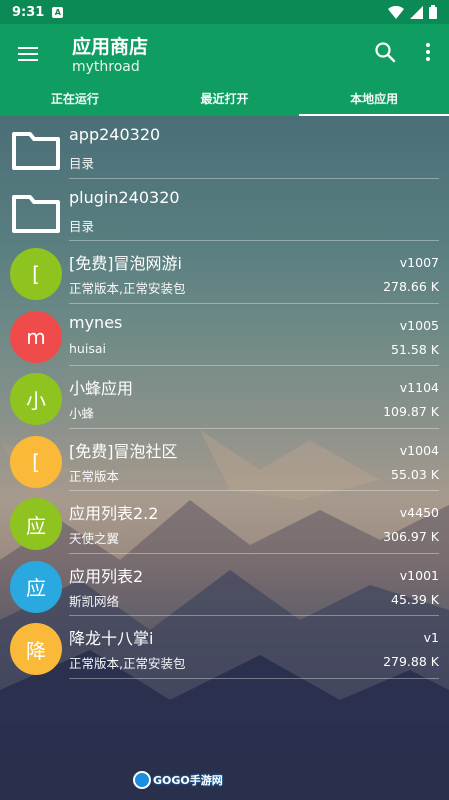 The height and width of the screenshot is (800, 449). I want to click on divider, so click(254, 678).